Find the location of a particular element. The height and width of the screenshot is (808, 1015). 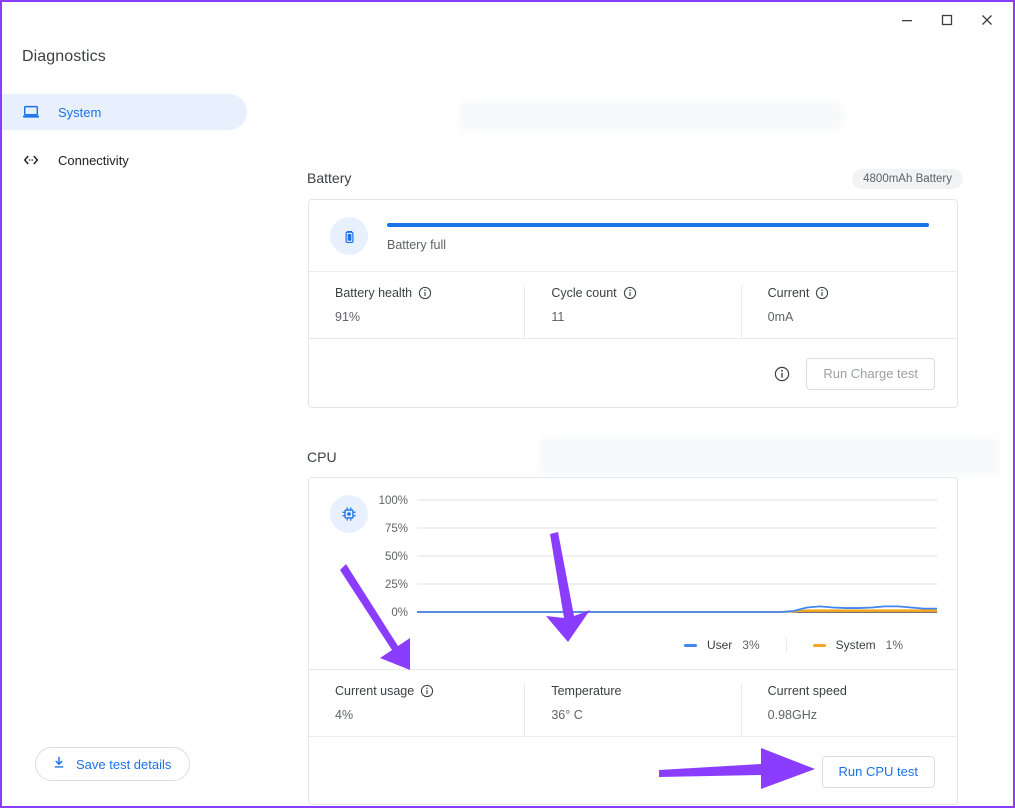

cpu-action-row: Run CPU test is located at coordinates (633, 771).